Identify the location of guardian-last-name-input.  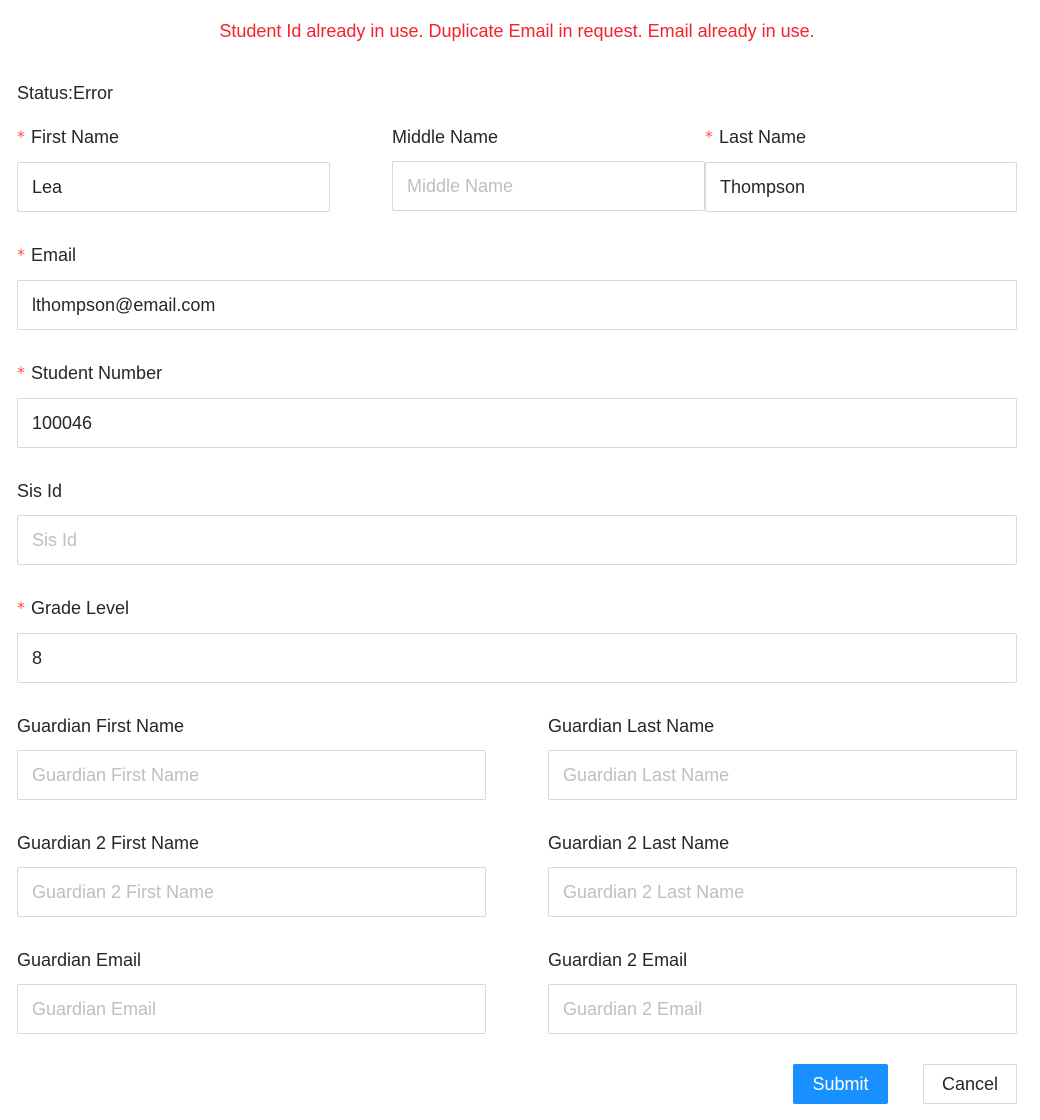
(782, 775).